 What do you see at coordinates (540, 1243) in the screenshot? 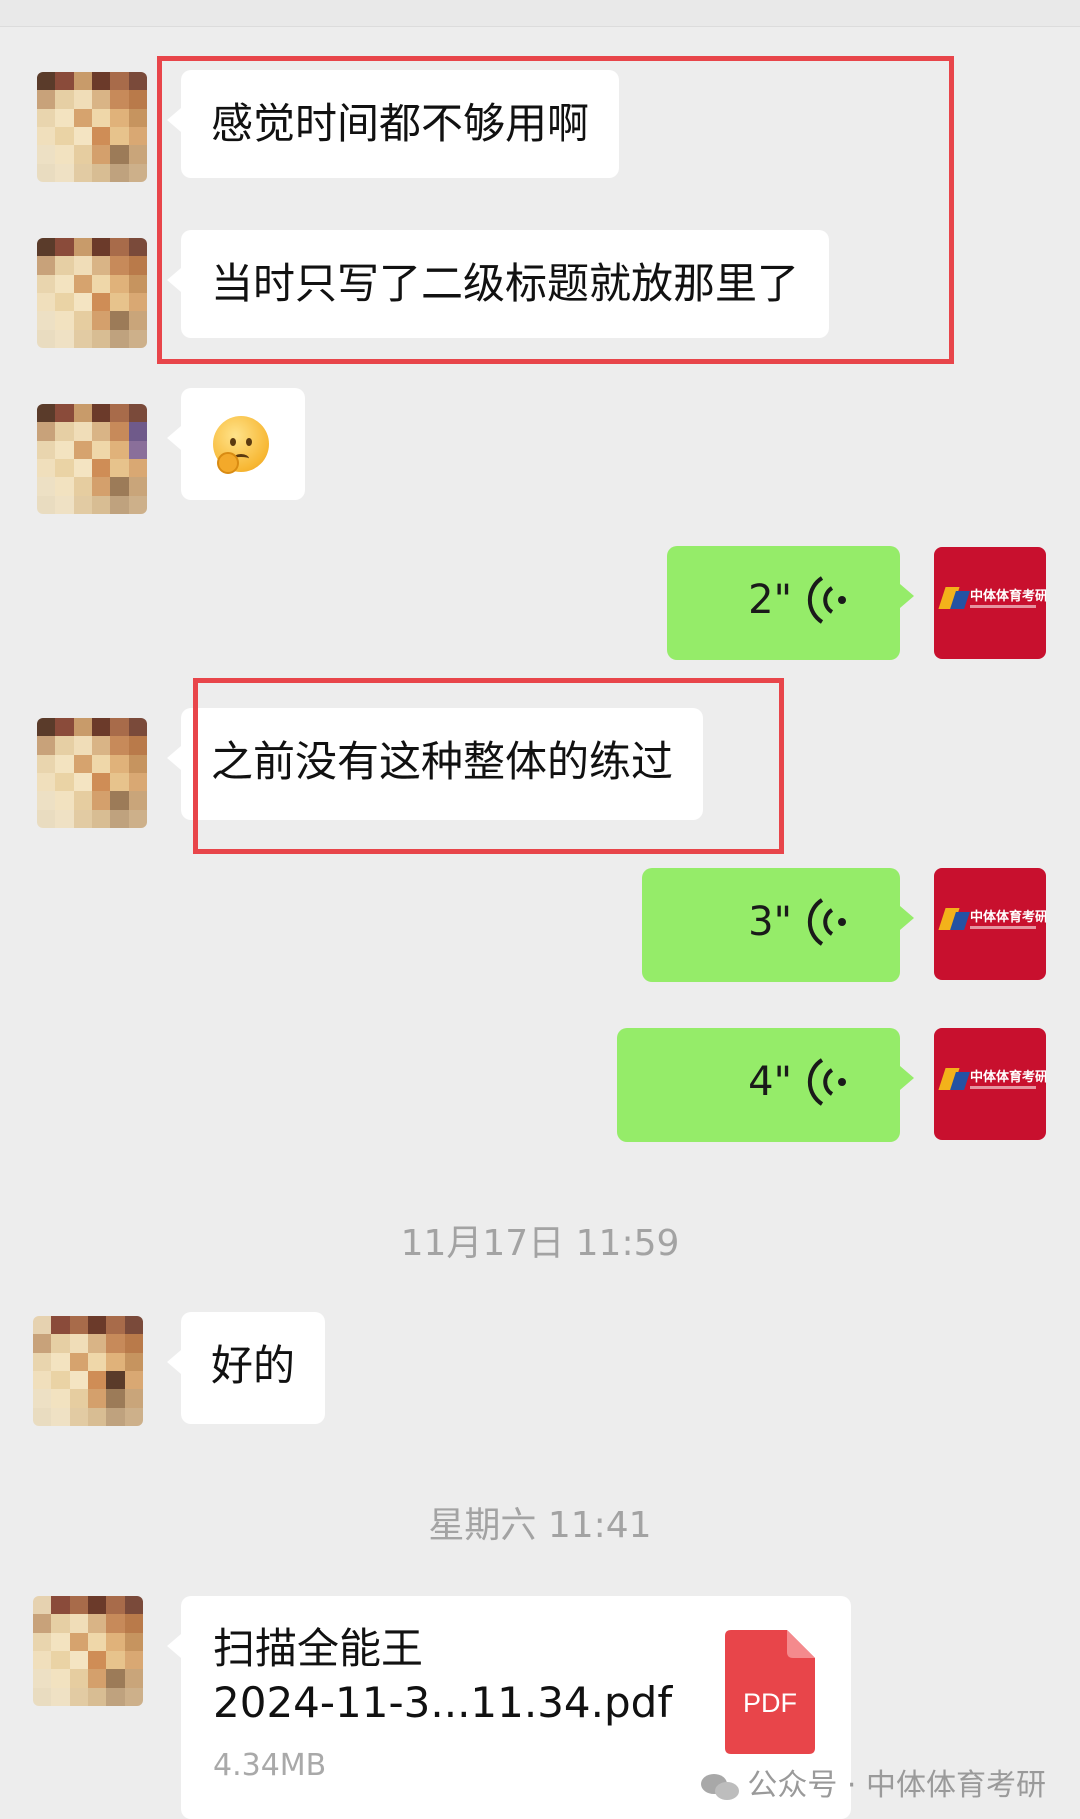
I see `chat-timestamp: 11月17日 11:59` at bounding box center [540, 1243].